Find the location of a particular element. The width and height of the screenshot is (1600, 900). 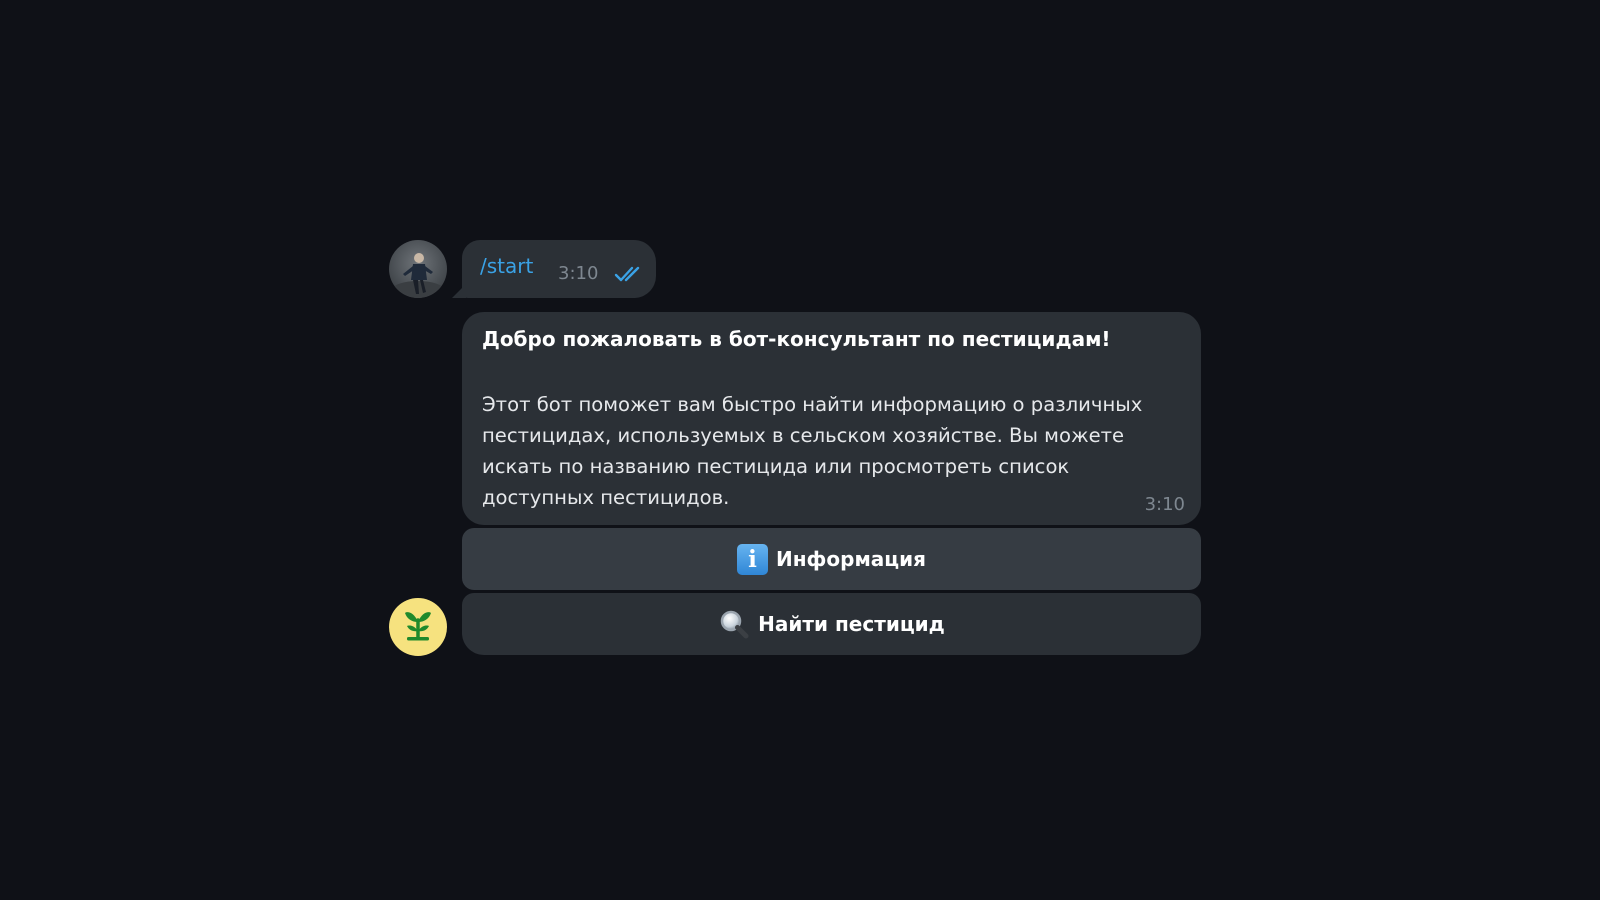

find-pesticide-button: Найти пестицид is located at coordinates (831, 624).